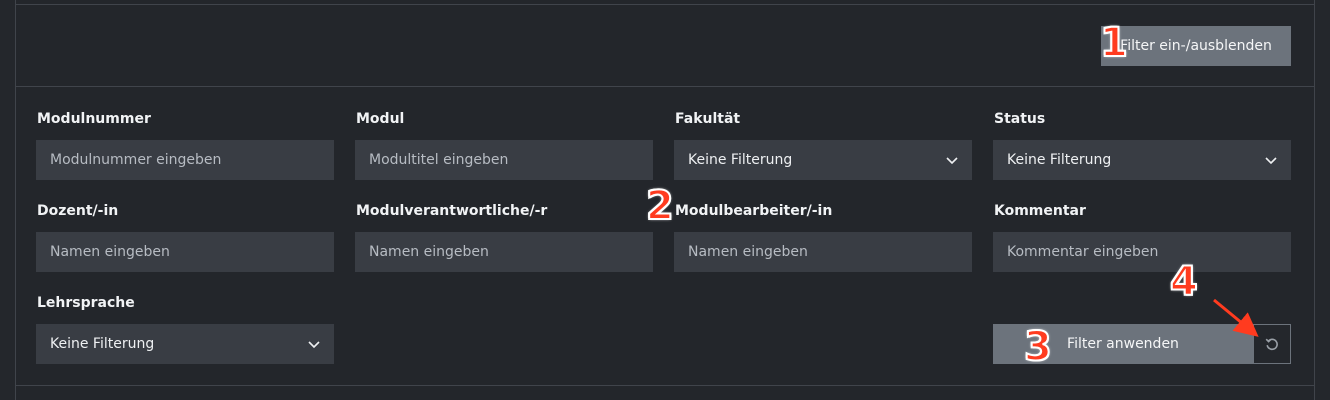 Image resolution: width=1330 pixels, height=400 pixels. What do you see at coordinates (660, 206) in the screenshot?
I see `annotation-2: 2` at bounding box center [660, 206].